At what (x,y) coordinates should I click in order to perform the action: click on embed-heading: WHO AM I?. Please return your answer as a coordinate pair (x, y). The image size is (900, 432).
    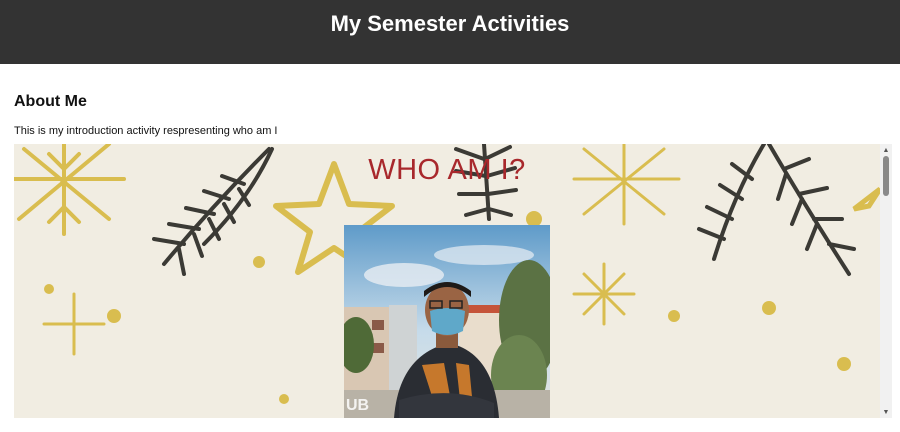
    Looking at the image, I should click on (447, 170).